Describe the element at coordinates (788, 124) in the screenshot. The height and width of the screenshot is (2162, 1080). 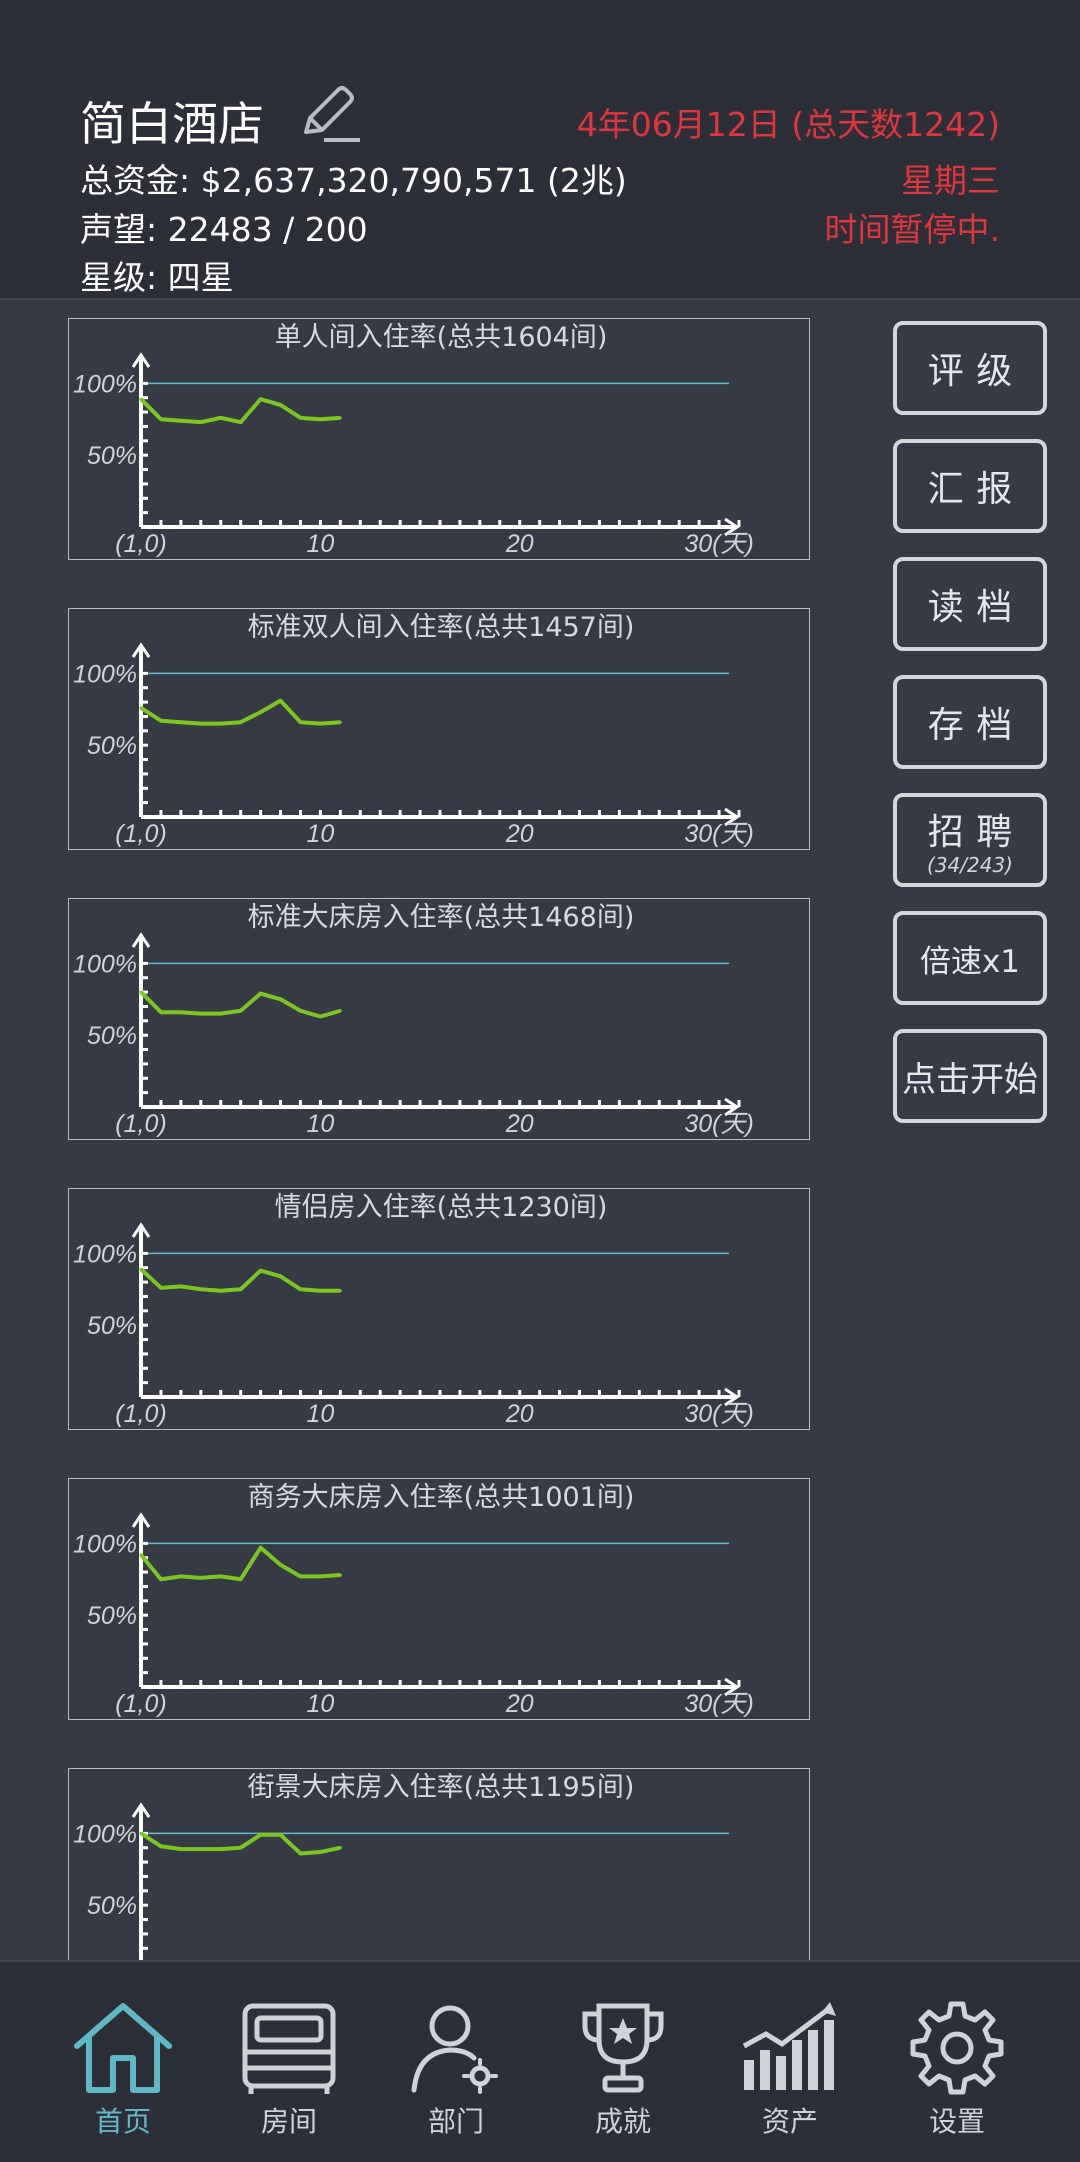
I see `game-date: 4年06月12日 (总天数1242)` at that location.